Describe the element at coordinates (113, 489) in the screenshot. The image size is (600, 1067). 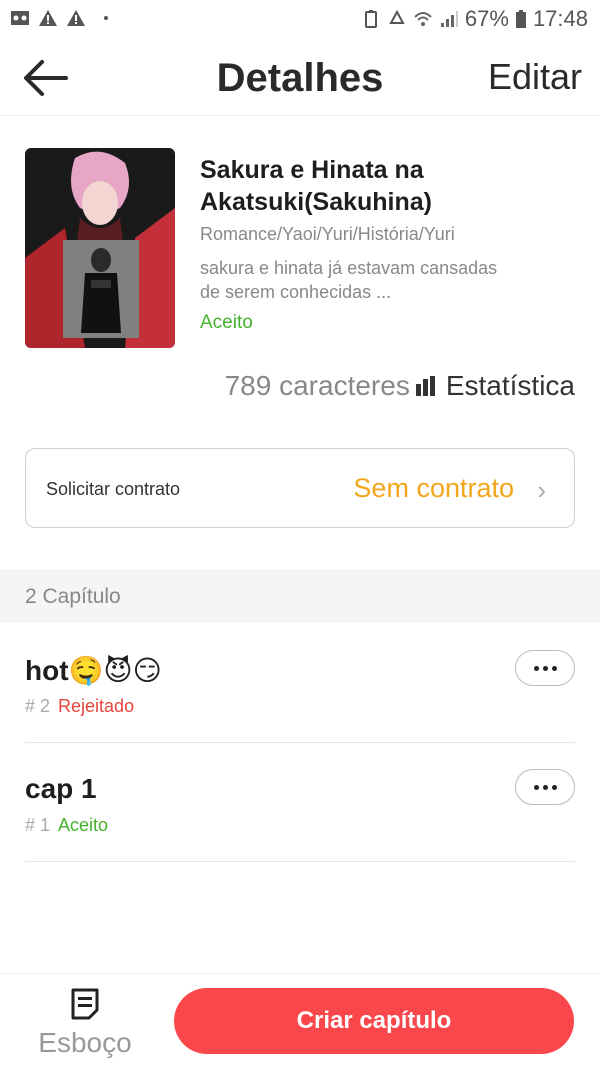
I see `contract-label: Solicitar contrato` at that location.